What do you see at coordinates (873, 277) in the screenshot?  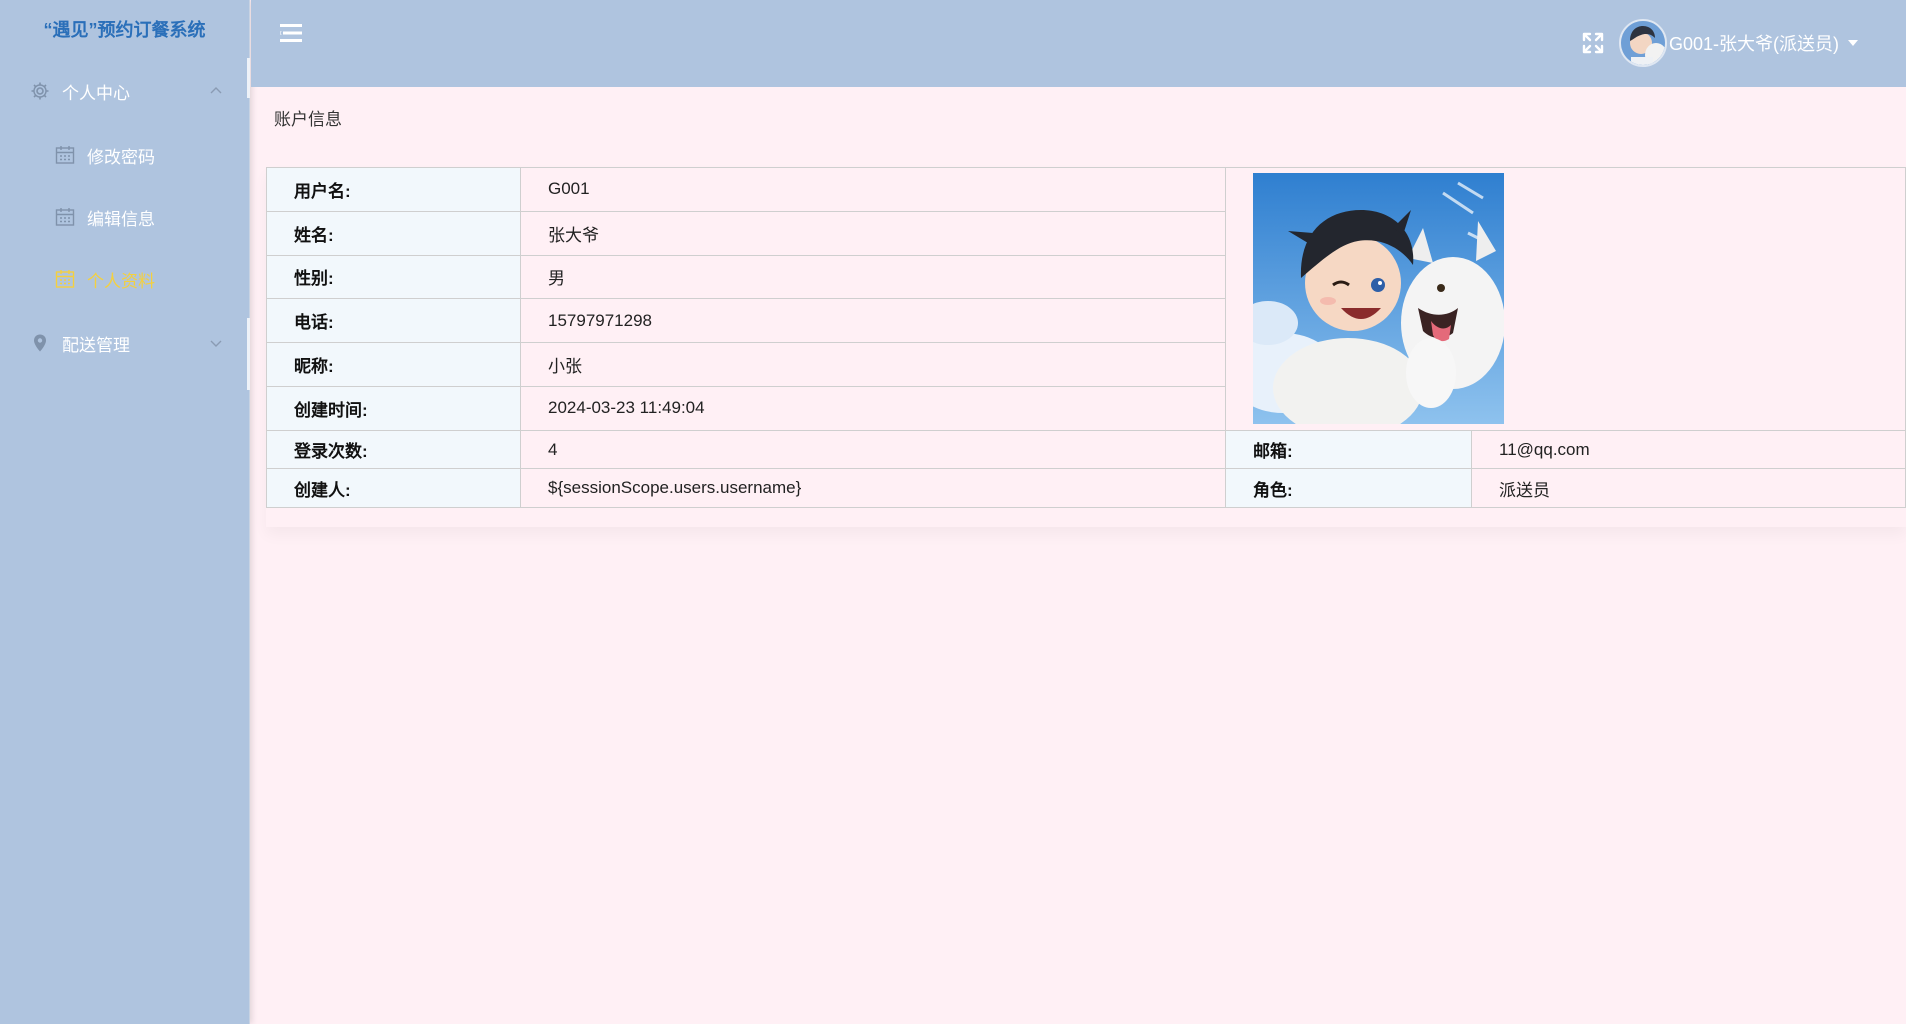 I see `field-value: 男` at bounding box center [873, 277].